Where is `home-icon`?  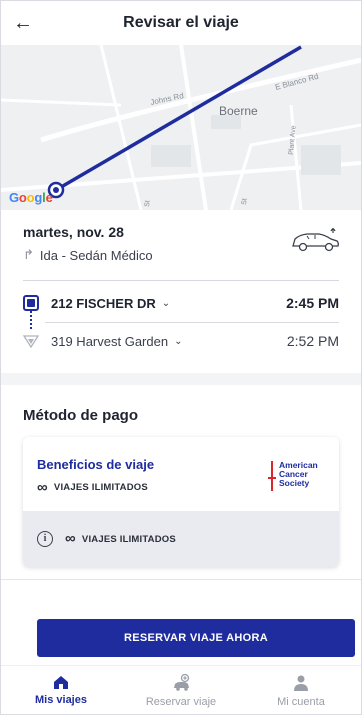
home-icon is located at coordinates (61, 682).